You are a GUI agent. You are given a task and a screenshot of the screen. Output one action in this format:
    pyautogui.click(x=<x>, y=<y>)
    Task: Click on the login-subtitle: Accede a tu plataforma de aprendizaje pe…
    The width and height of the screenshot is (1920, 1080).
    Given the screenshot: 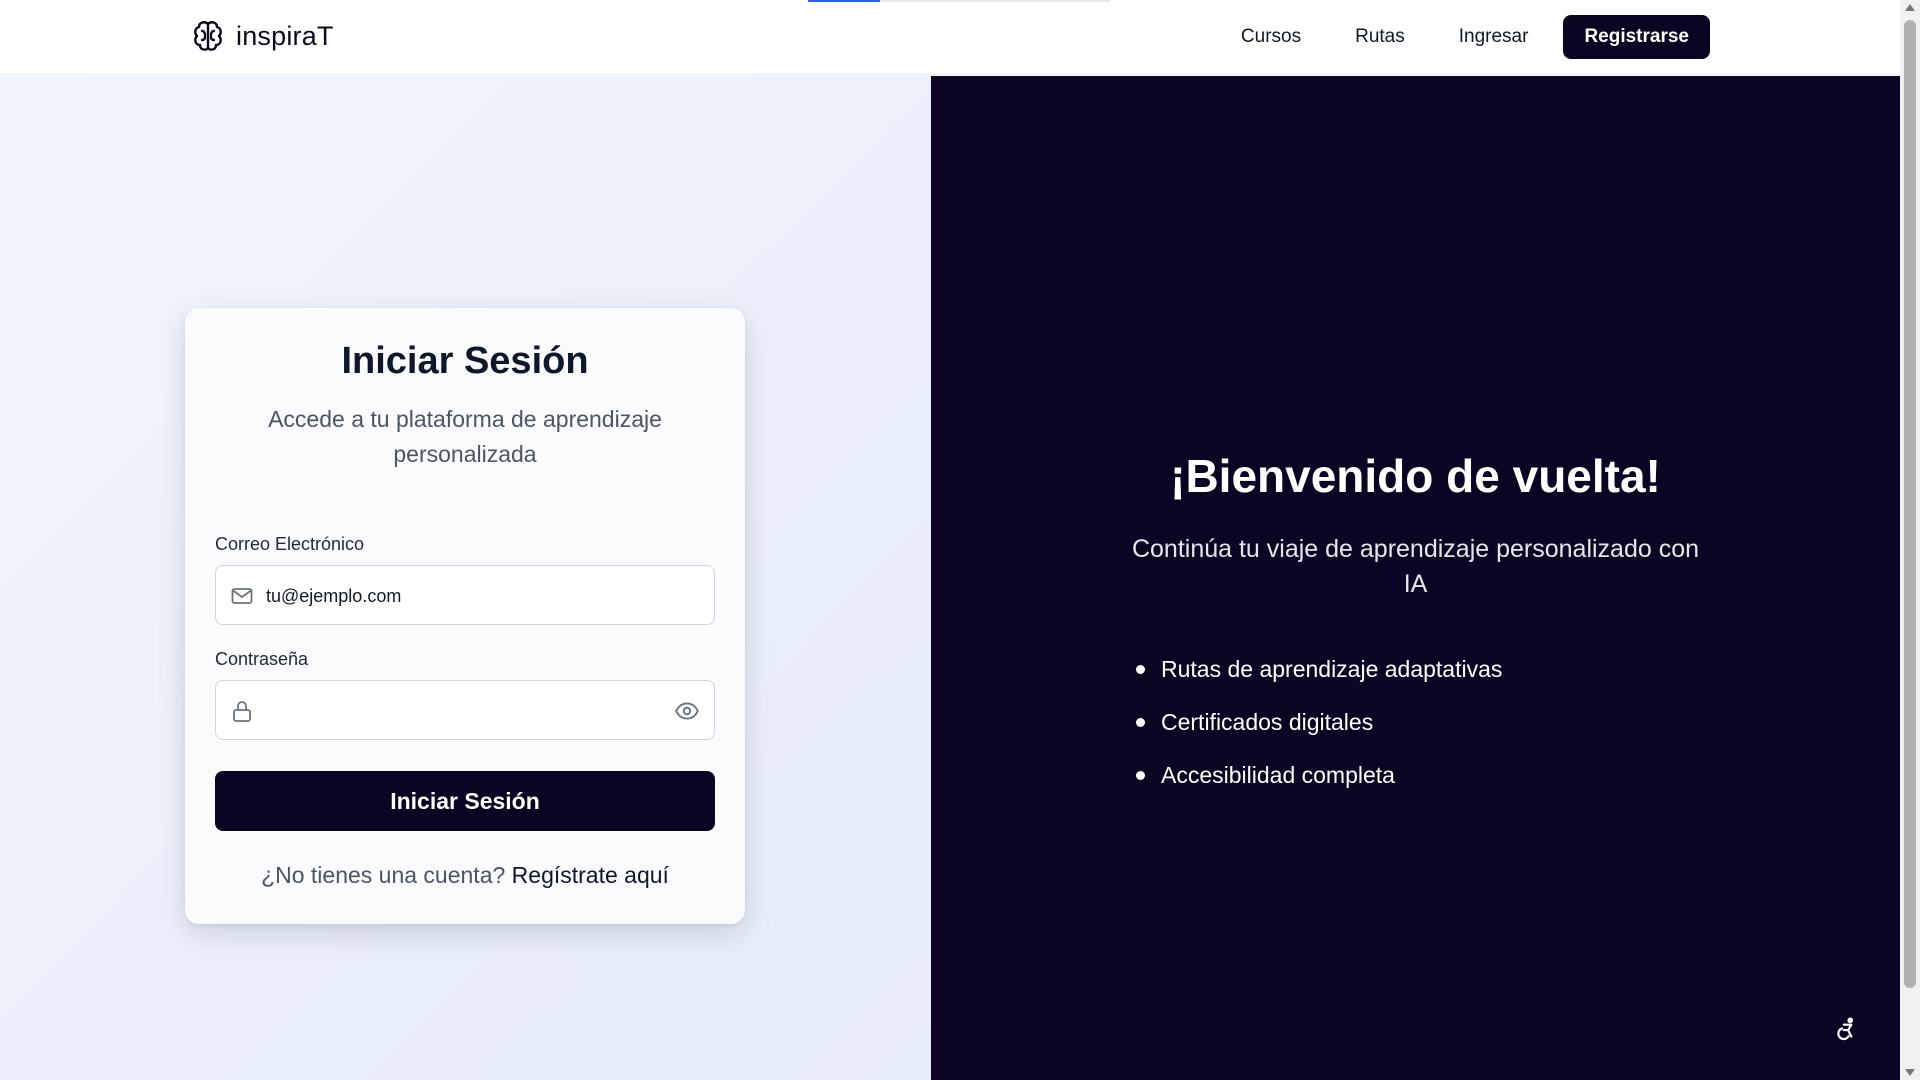 What is the action you would take?
    pyautogui.click(x=465, y=436)
    